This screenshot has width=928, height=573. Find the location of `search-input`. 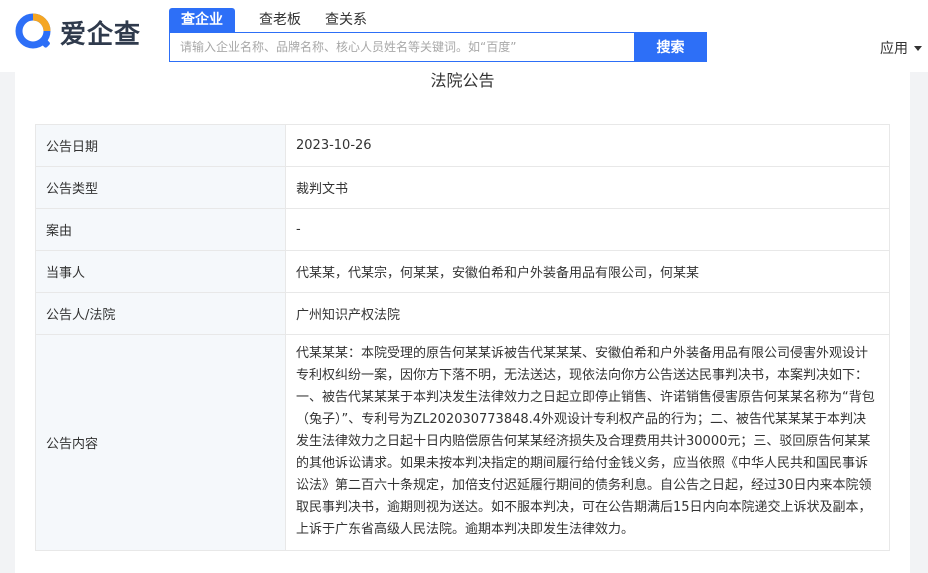

search-input is located at coordinates (401, 47).